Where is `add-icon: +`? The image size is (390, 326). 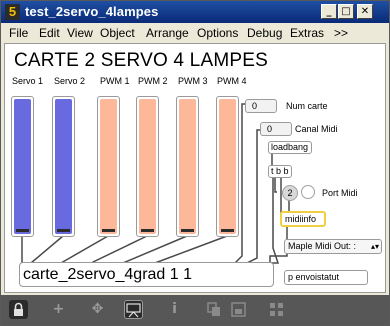 add-icon: + is located at coordinates (58, 309).